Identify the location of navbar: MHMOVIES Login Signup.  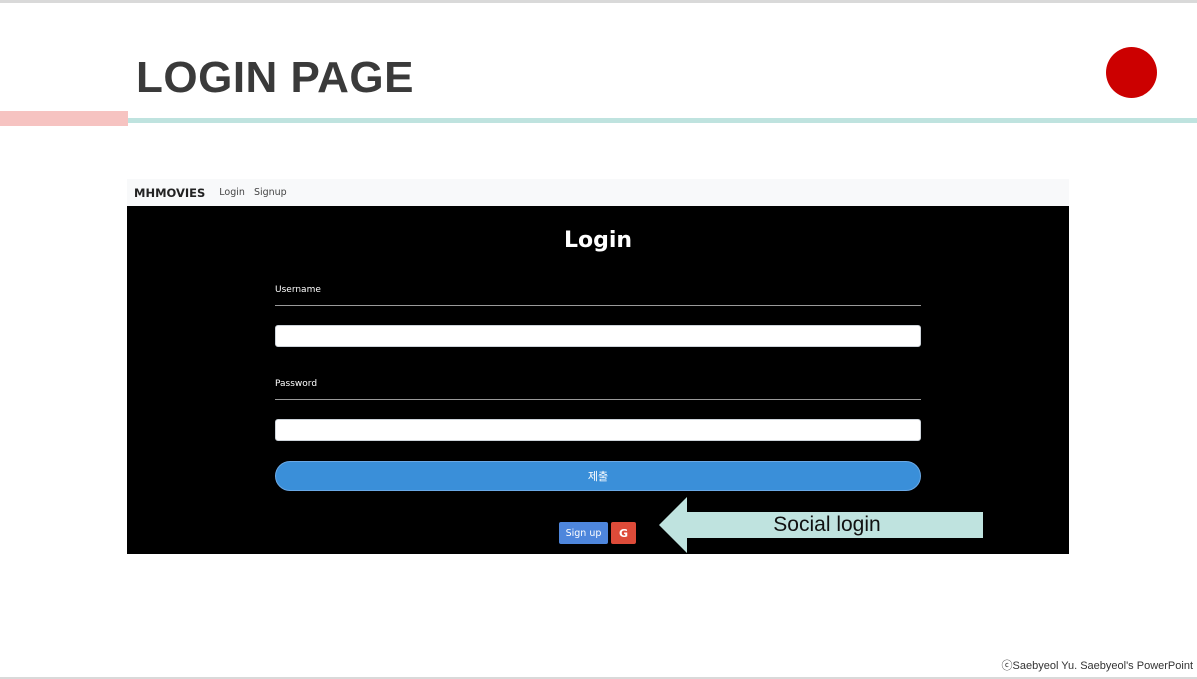
(598, 192).